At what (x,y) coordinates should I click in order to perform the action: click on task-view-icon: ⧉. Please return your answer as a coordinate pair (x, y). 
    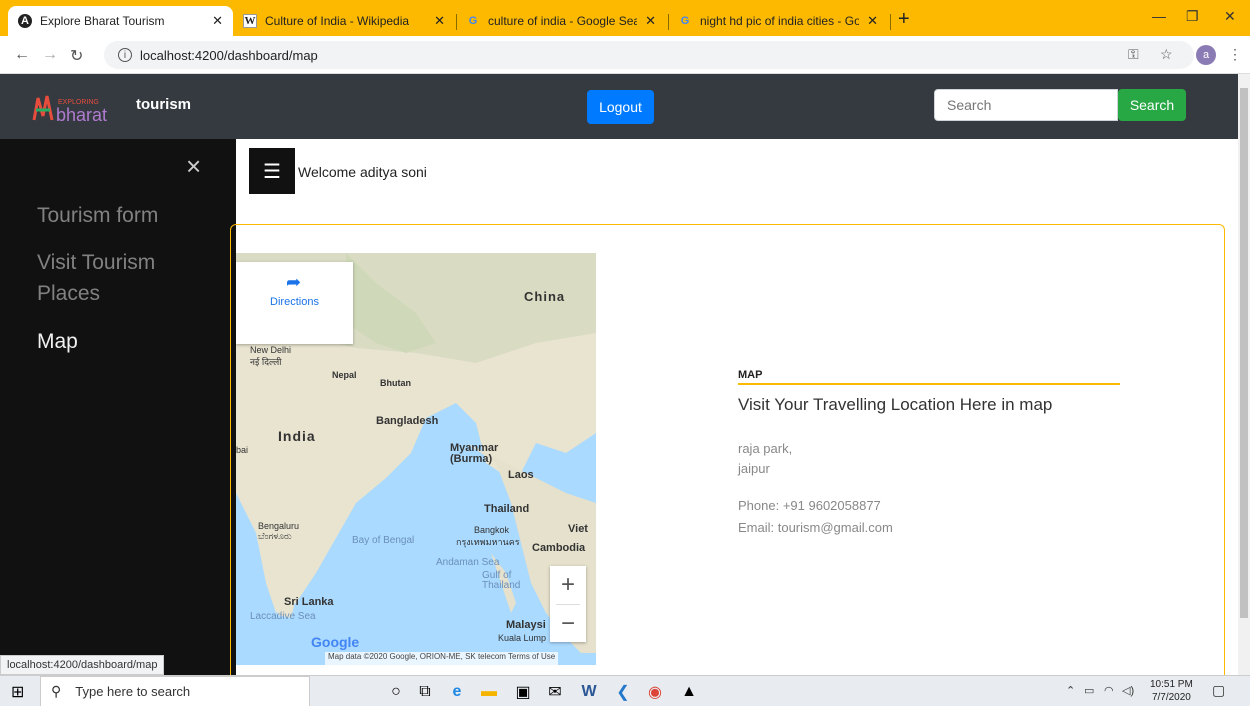
    Looking at the image, I should click on (425, 692).